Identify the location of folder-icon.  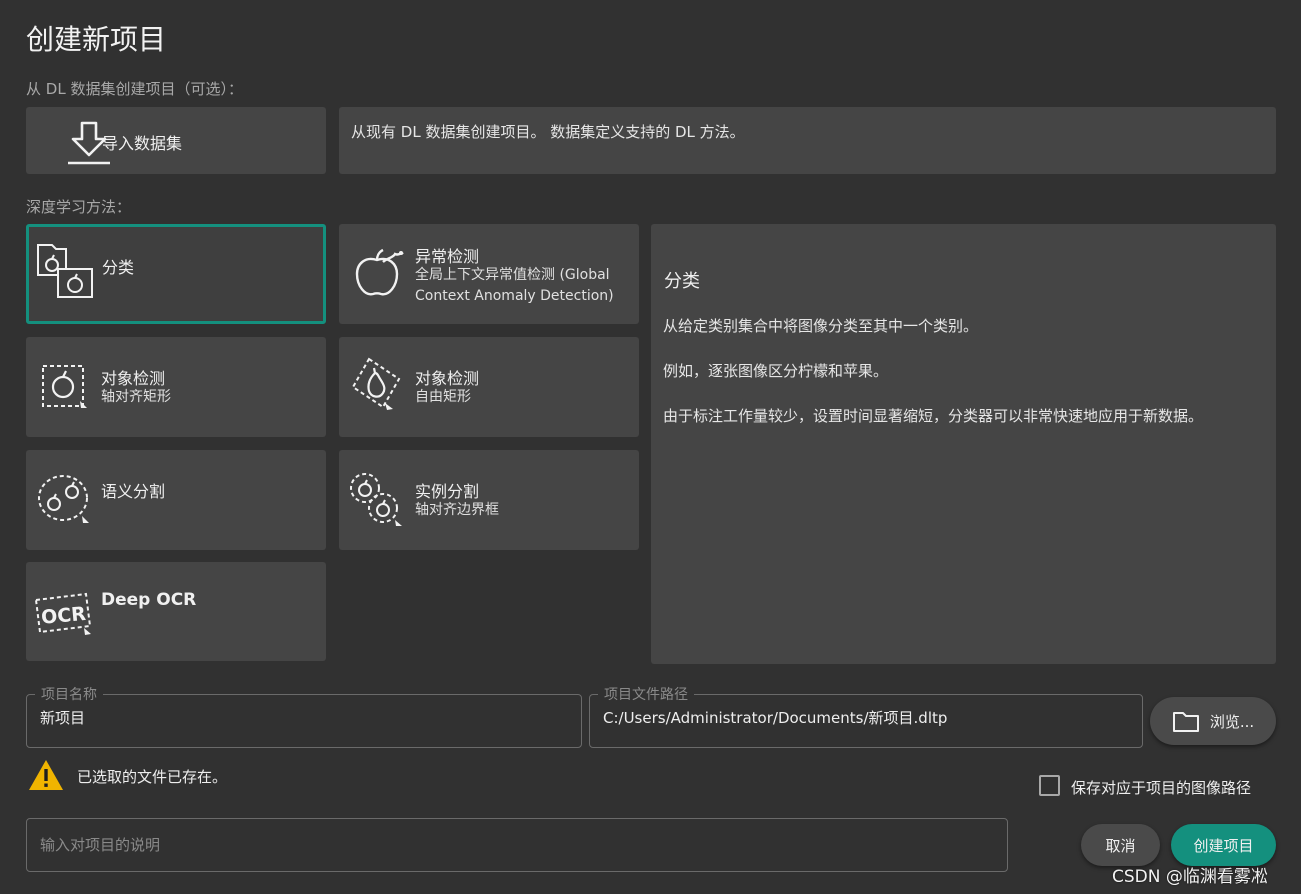
(1186, 721).